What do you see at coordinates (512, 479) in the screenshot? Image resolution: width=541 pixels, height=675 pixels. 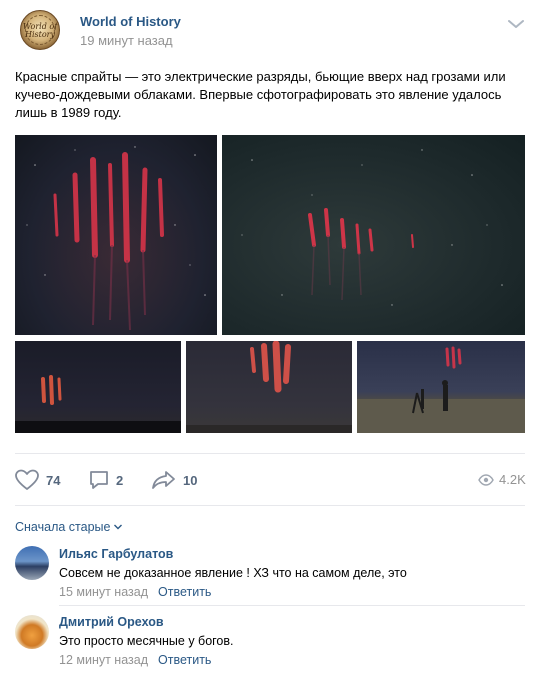 I see `views-count: 4.2K` at bounding box center [512, 479].